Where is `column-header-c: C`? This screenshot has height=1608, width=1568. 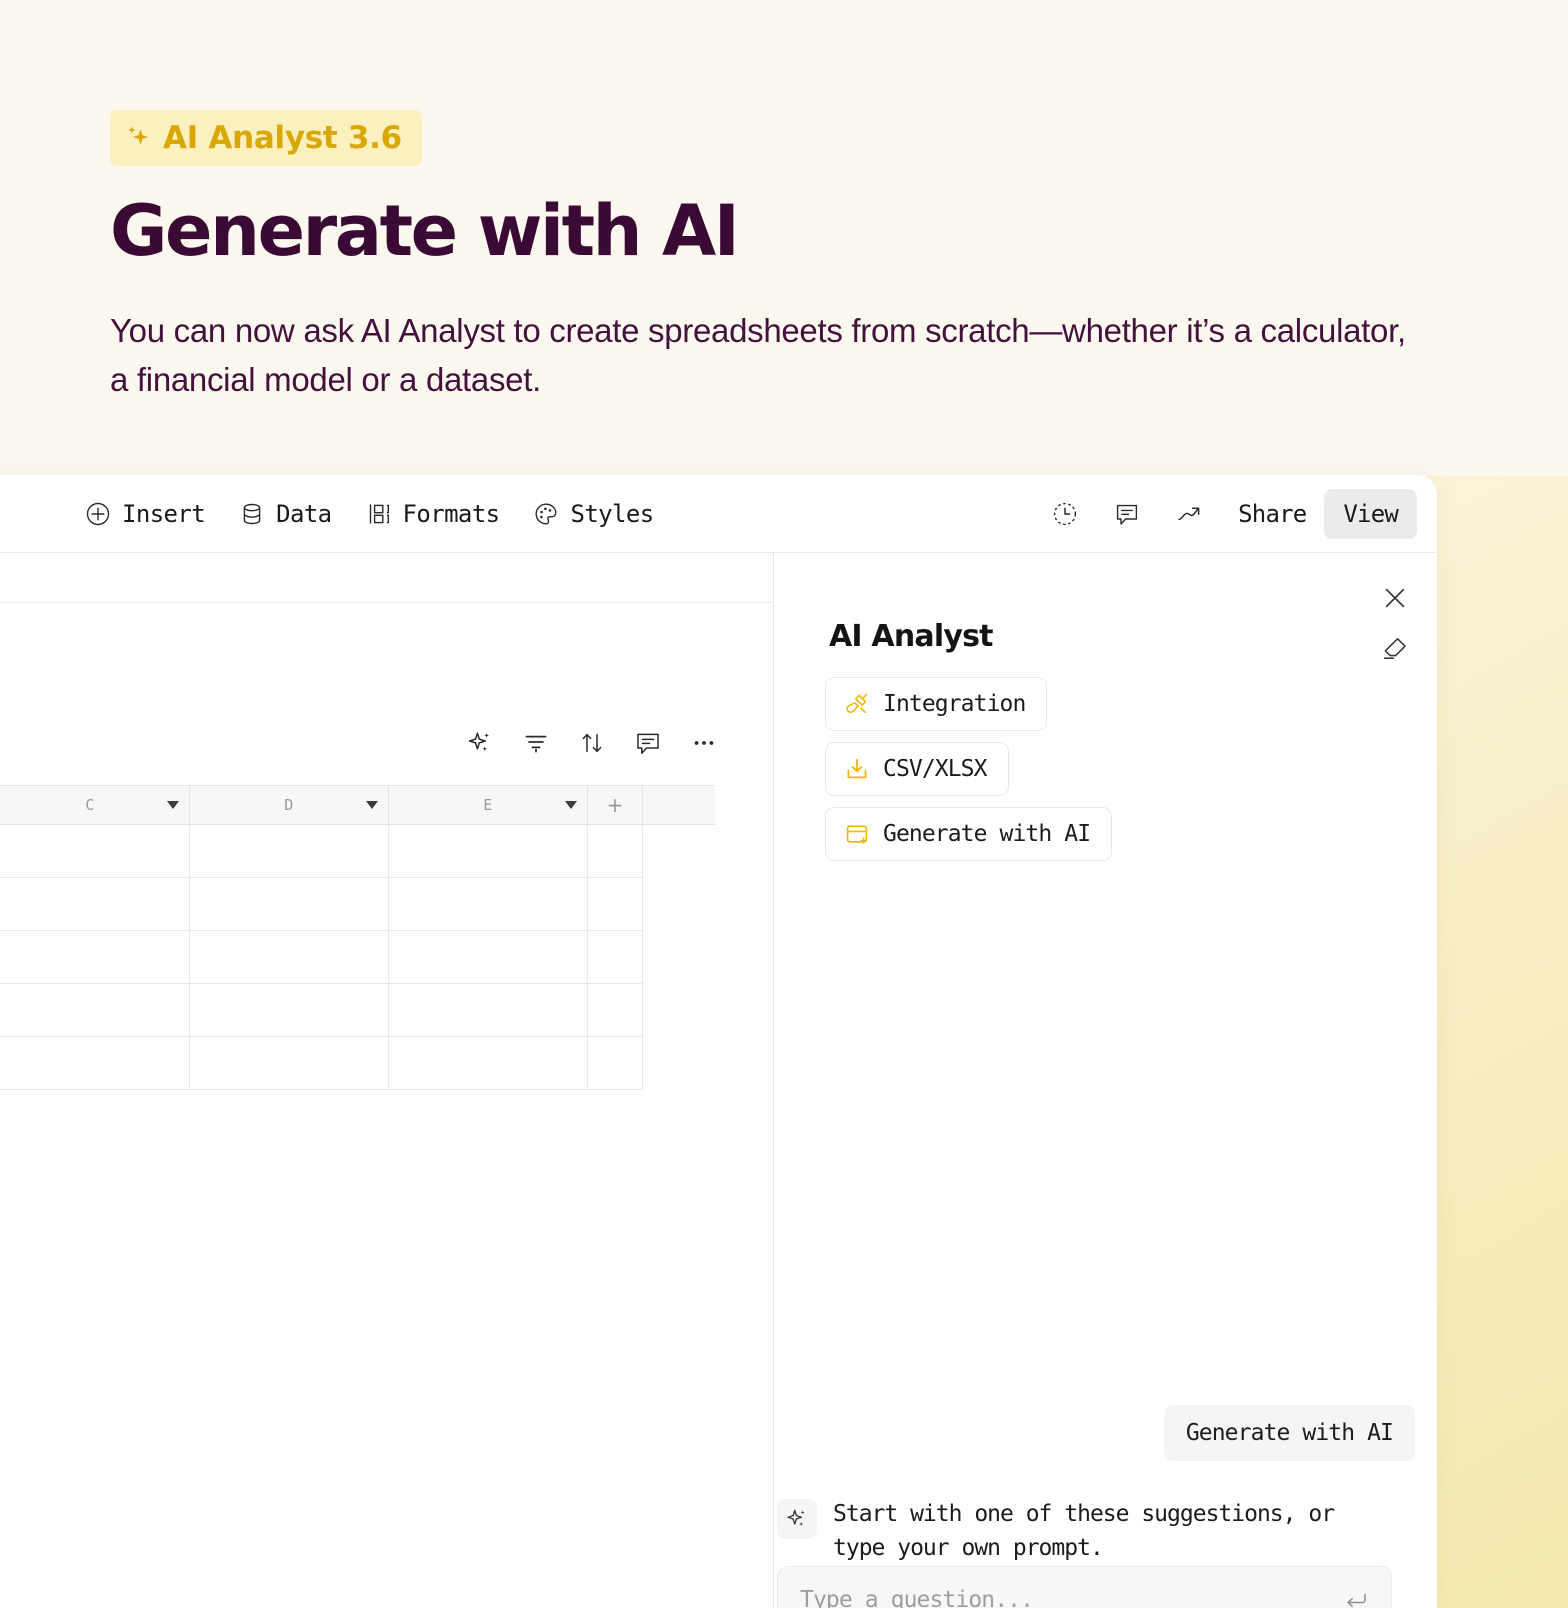 column-header-c: C is located at coordinates (95, 805).